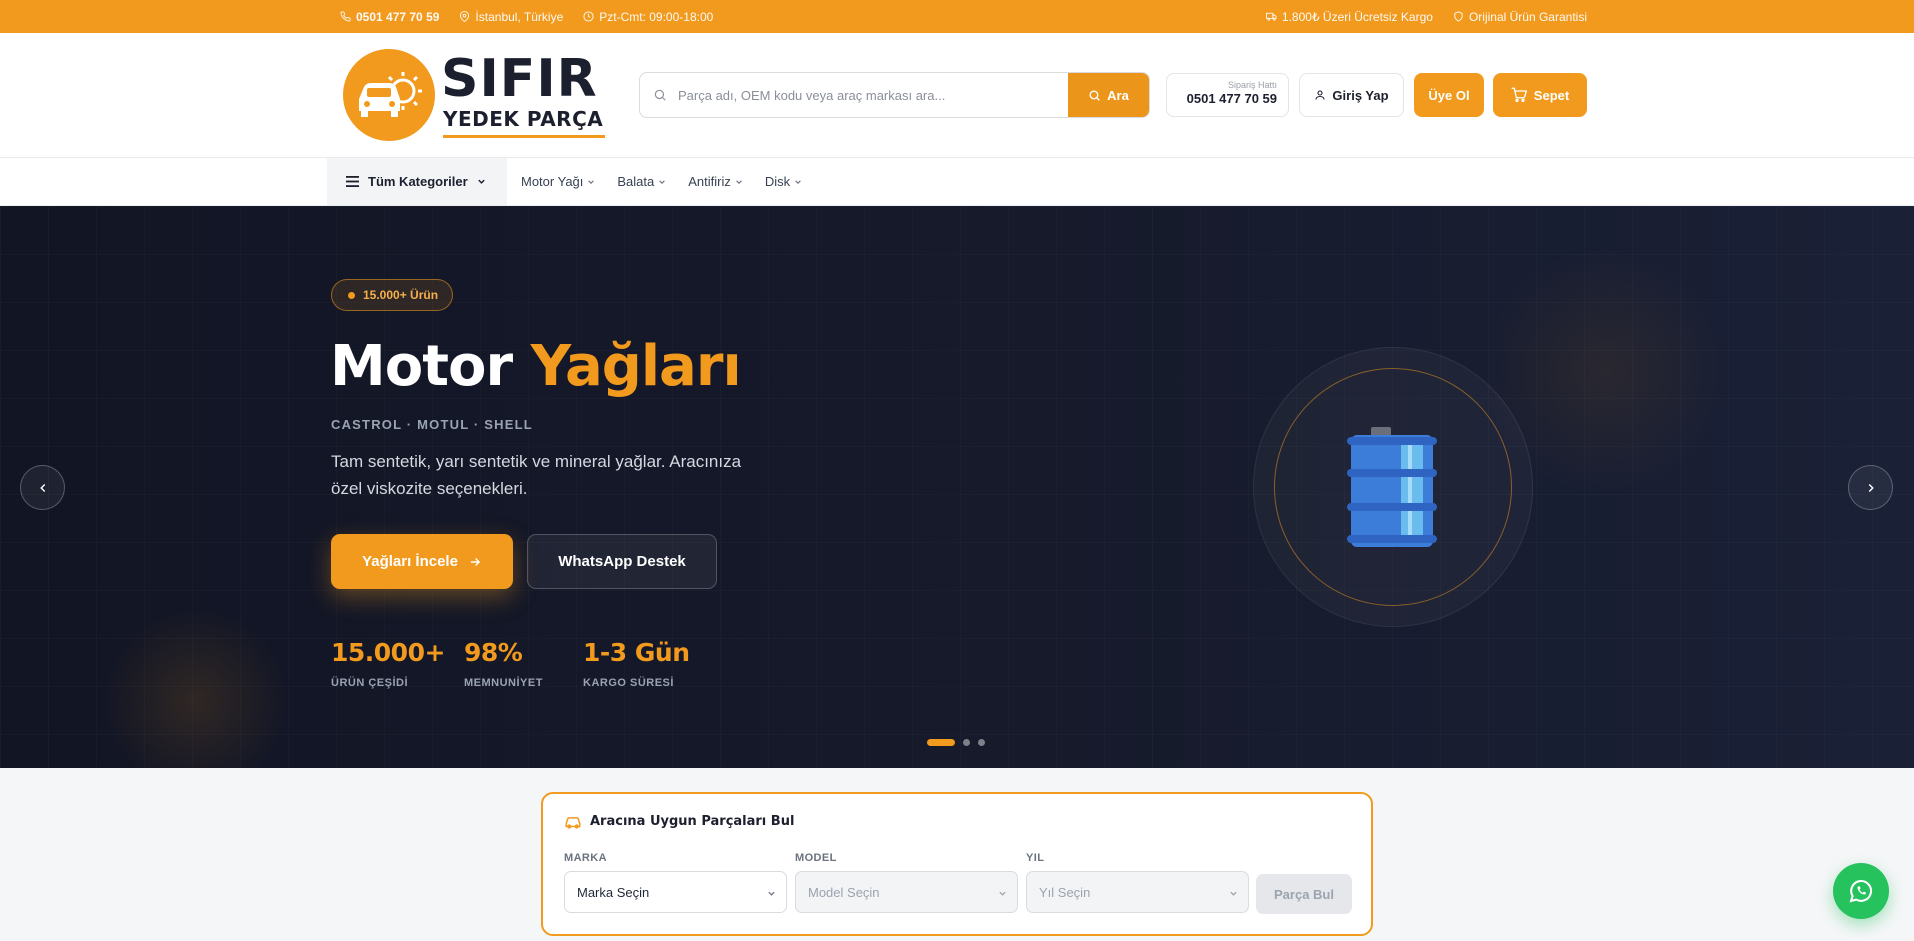 This screenshot has height=941, width=1914. I want to click on hero-badge: 15.000+ Ürün, so click(392, 295).